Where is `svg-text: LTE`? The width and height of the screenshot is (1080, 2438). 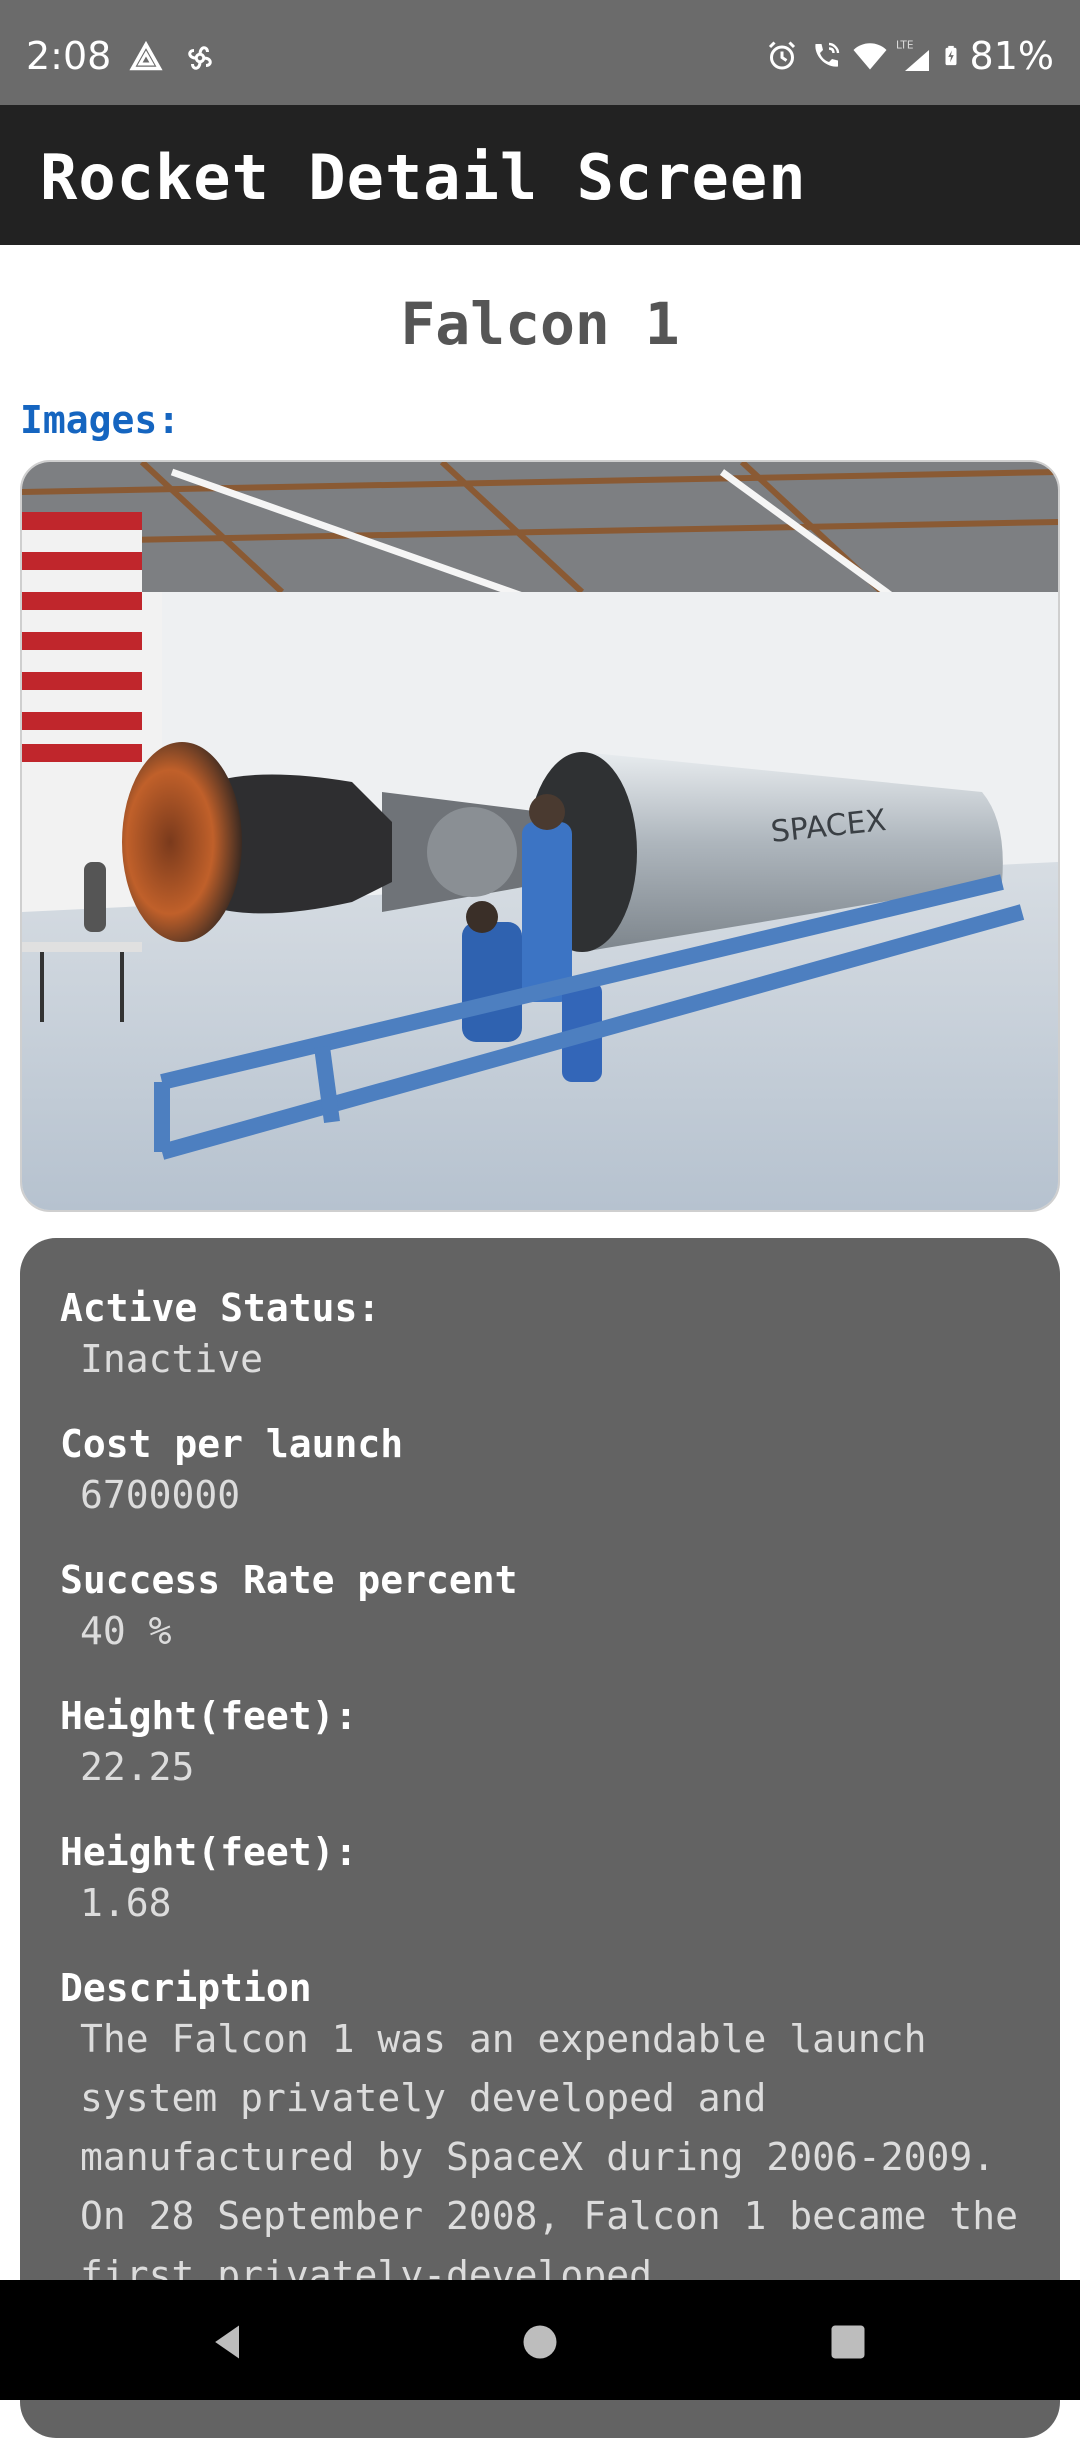
svg-text: LTE is located at coordinates (904, 46).